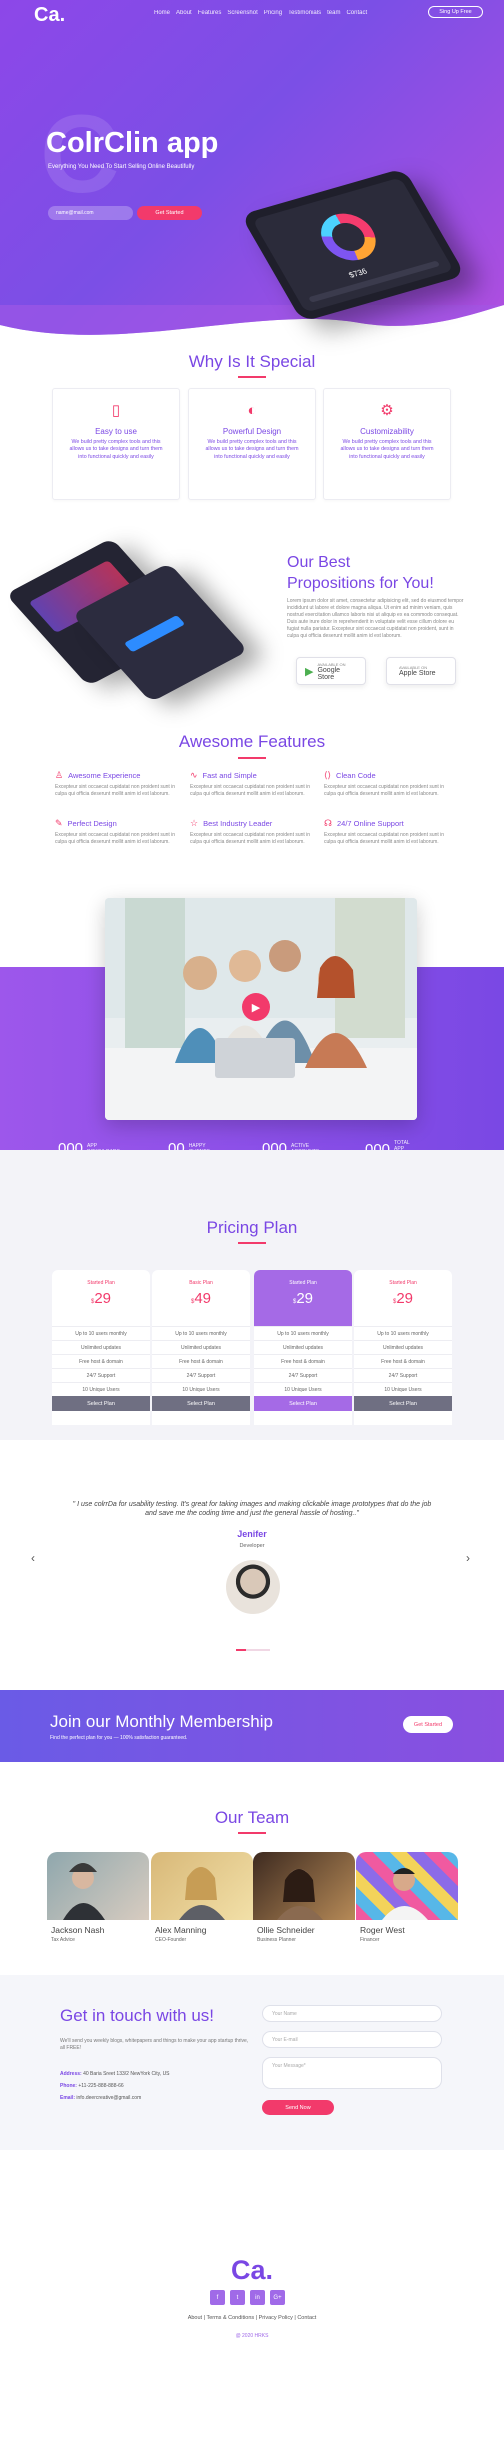 The width and height of the screenshot is (504, 2450). Describe the element at coordinates (162, 13) in the screenshot. I see `nav-item-home: Home` at that location.